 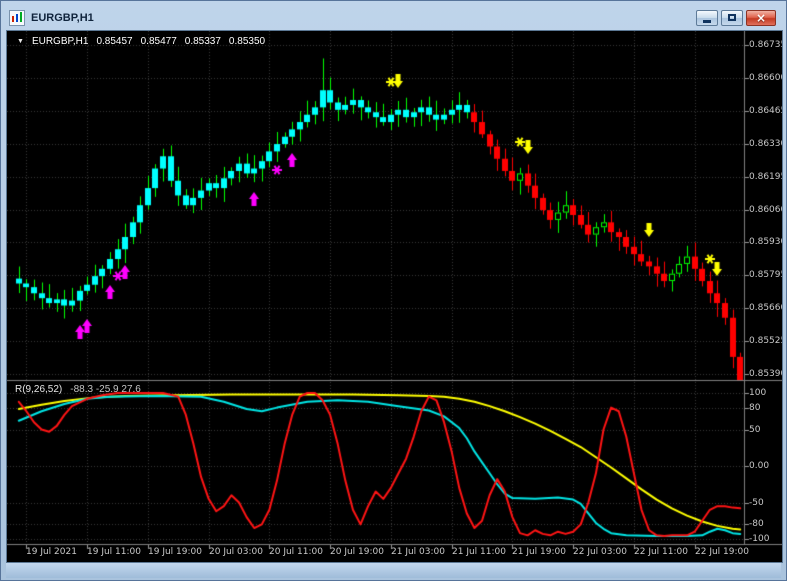 I want to click on price-tick-label: 0.86195, so click(x=766, y=177).